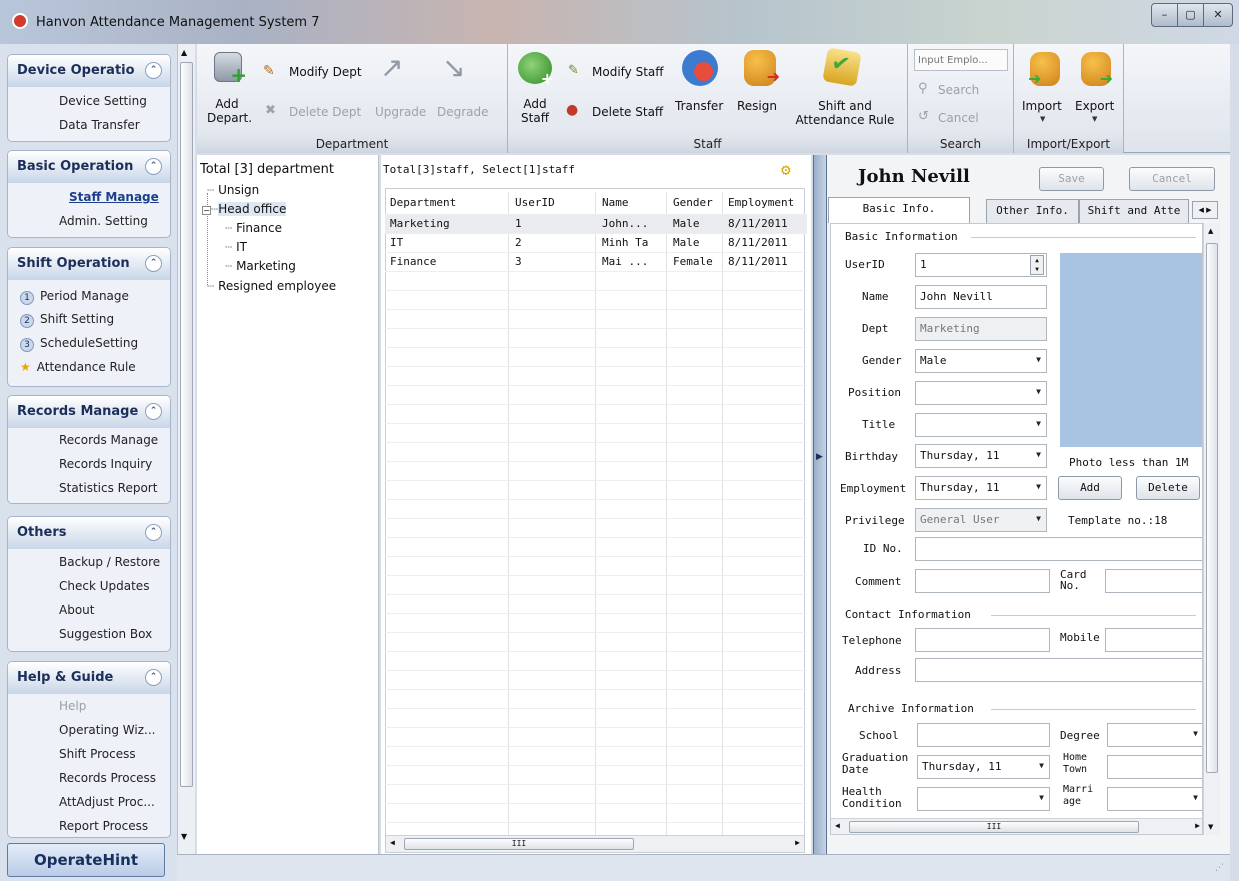 Image resolution: width=1239 pixels, height=881 pixels. I want to click on add-department-button: Add Depart., so click(229, 111).